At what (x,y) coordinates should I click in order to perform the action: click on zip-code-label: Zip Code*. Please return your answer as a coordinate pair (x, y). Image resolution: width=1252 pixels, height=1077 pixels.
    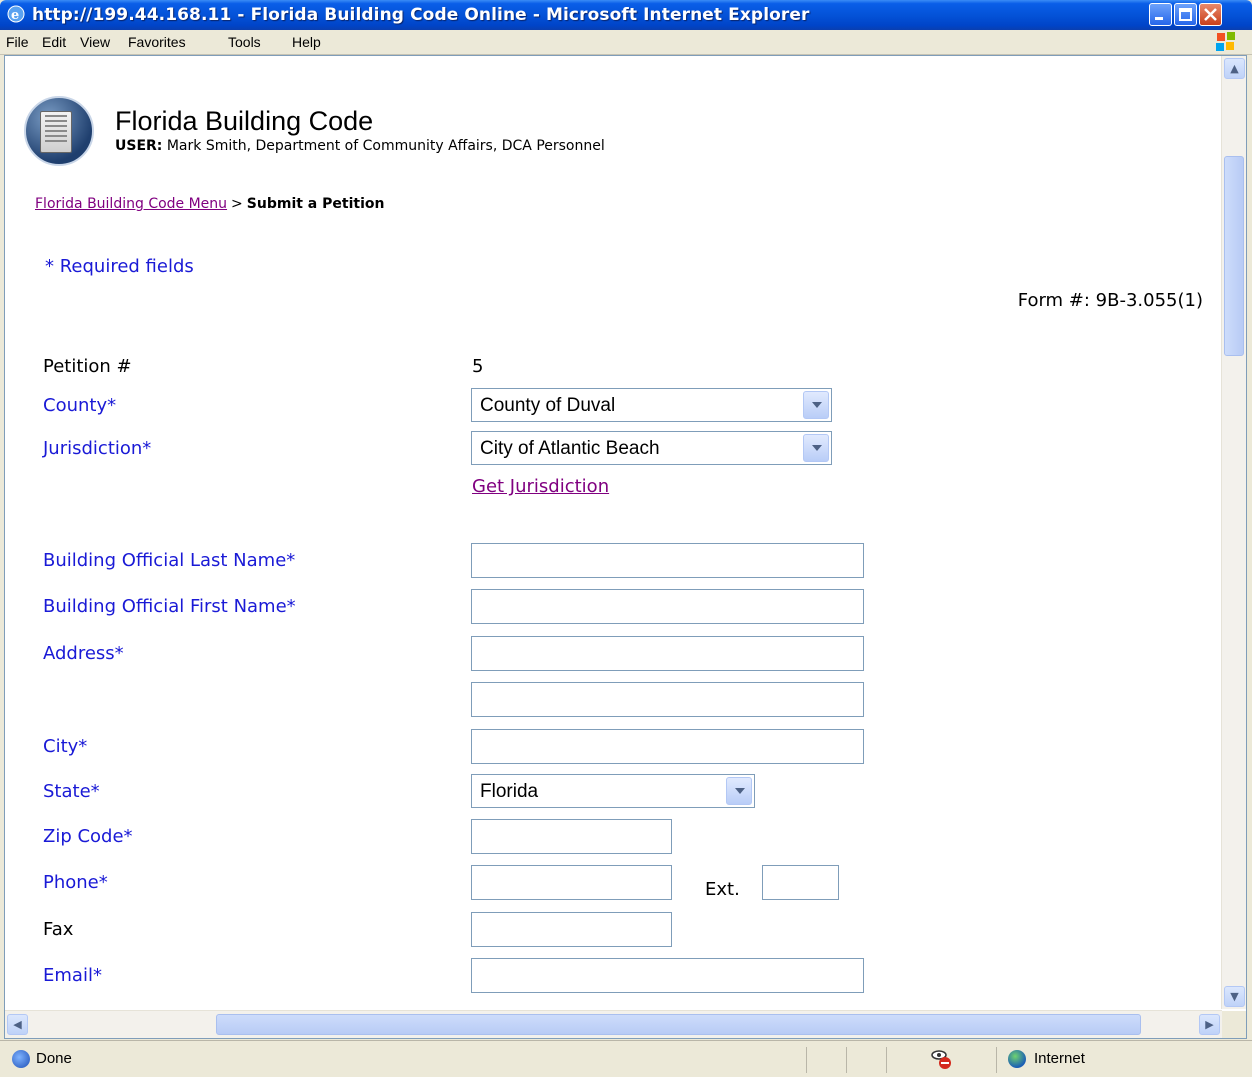
    Looking at the image, I should click on (88, 836).